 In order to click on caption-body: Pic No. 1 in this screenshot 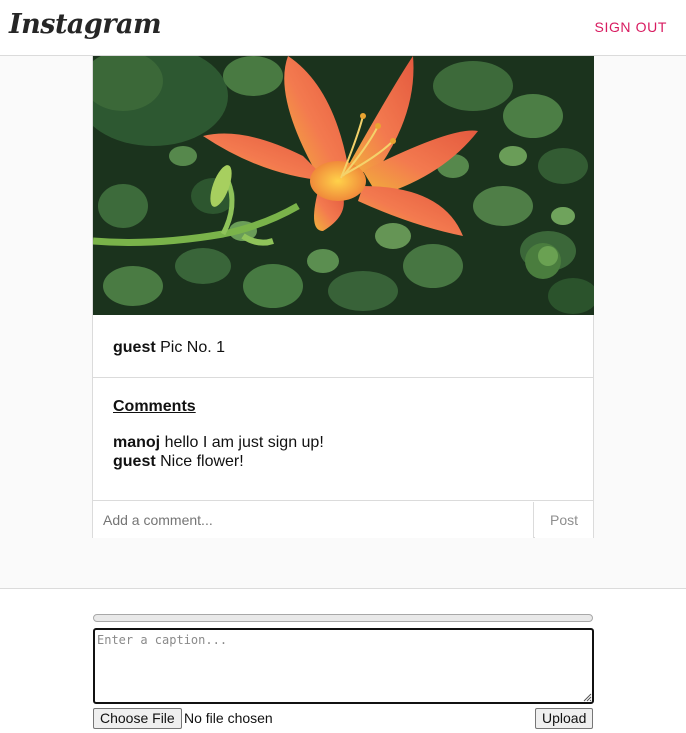, I will do `click(193, 347)`.